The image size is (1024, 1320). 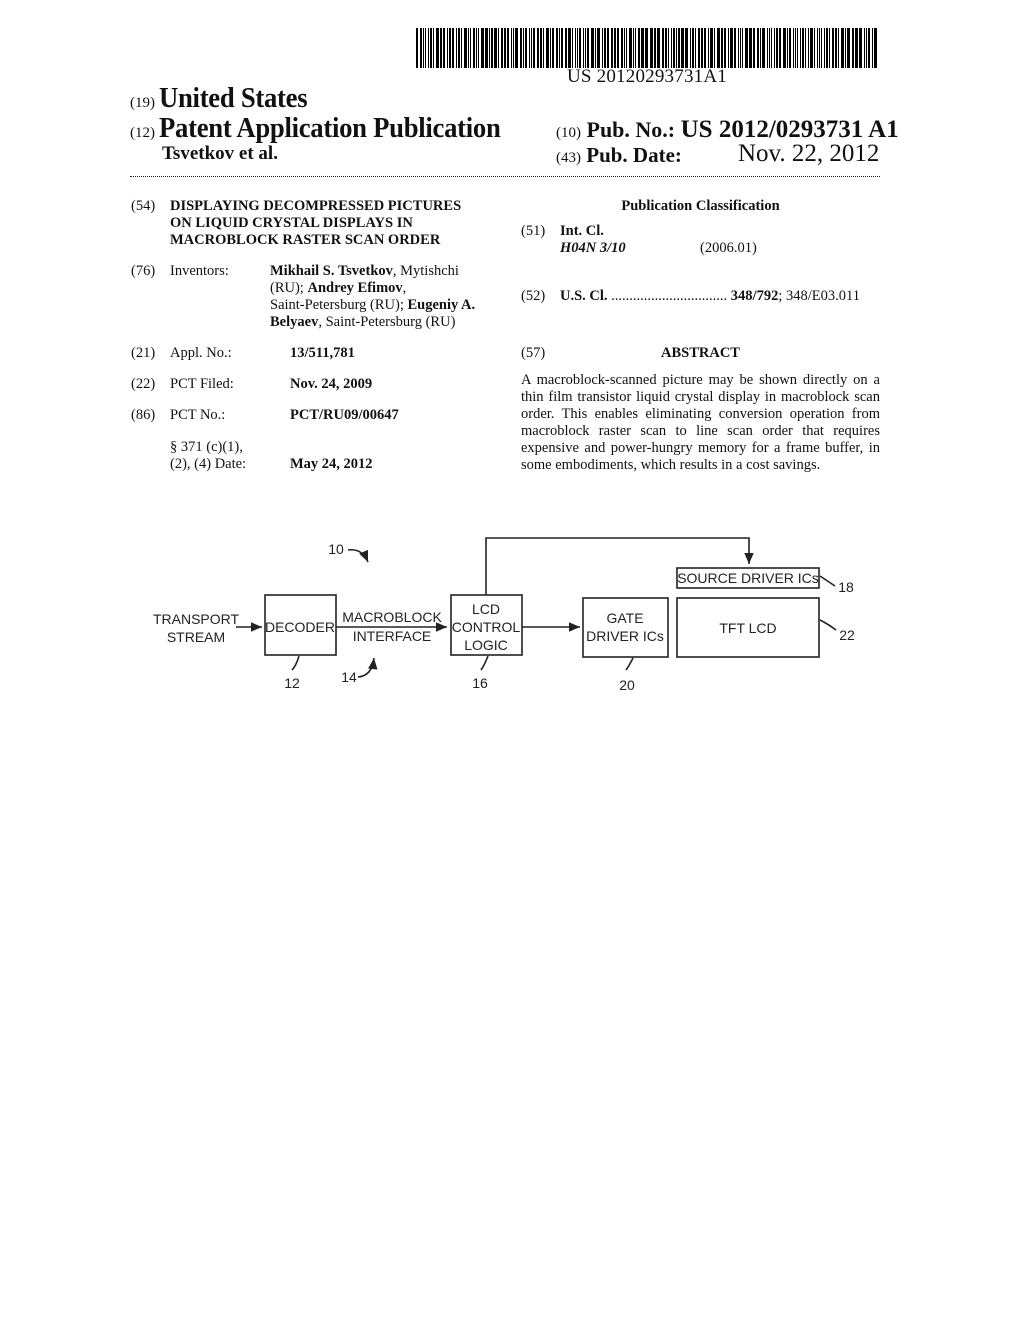 I want to click on system-ref-label: 10, so click(x=336, y=549).